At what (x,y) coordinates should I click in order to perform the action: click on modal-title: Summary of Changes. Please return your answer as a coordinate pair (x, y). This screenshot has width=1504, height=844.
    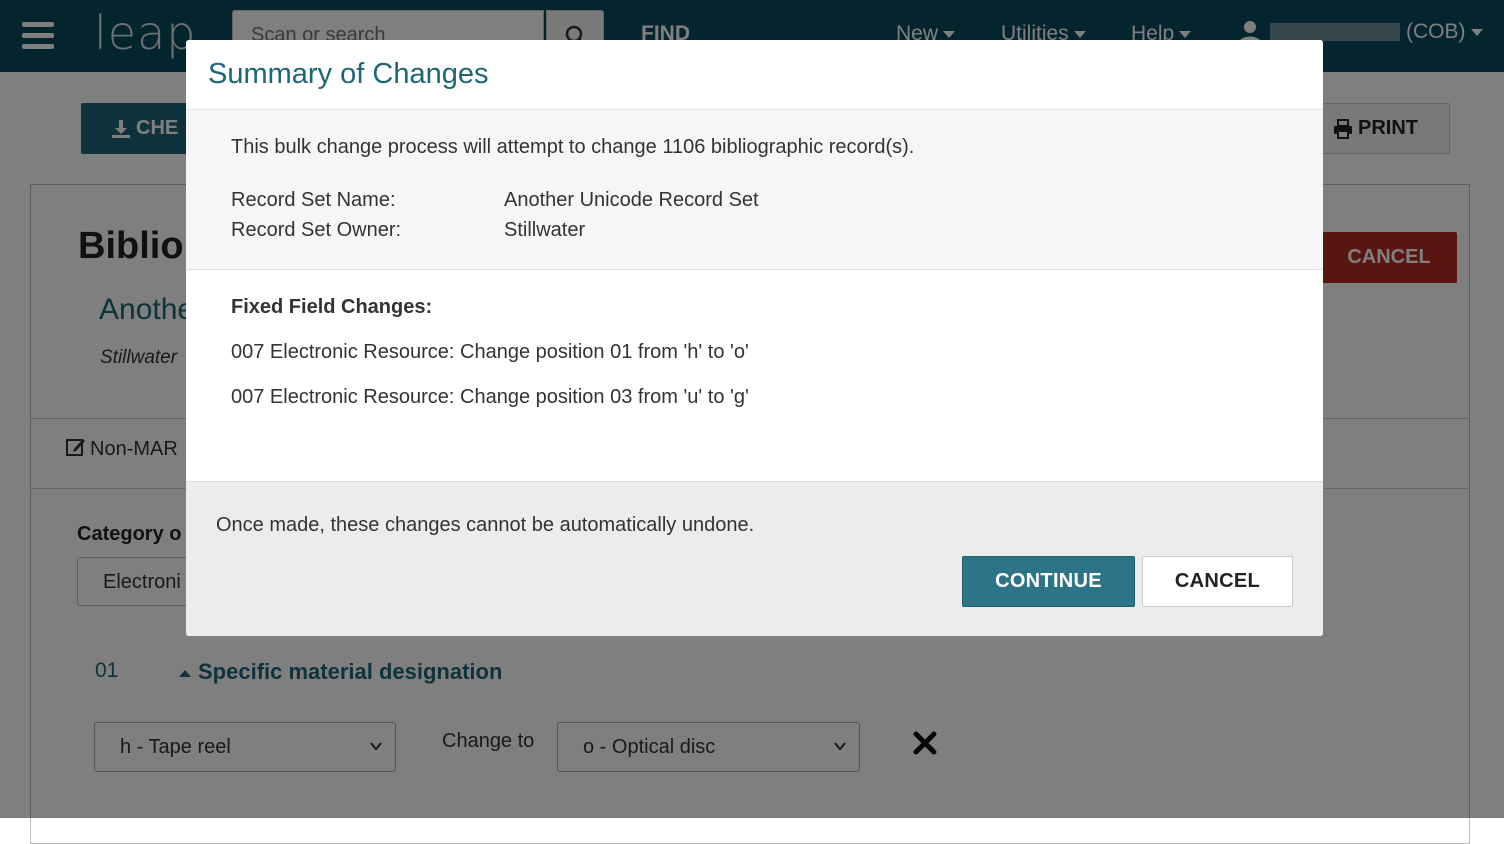
    Looking at the image, I should click on (348, 74).